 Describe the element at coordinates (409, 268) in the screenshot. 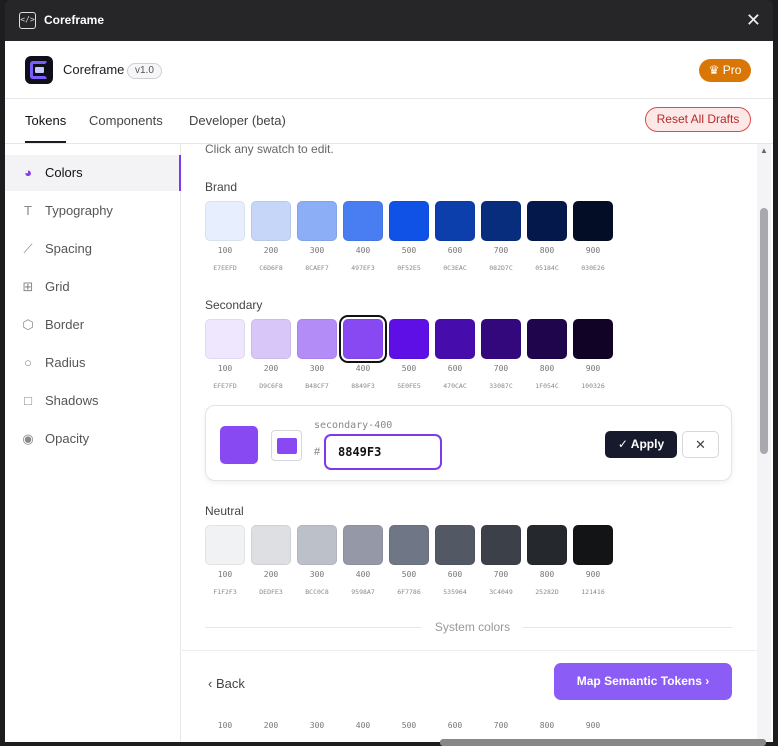

I see `swatch-hex-label: 0F52E5` at that location.